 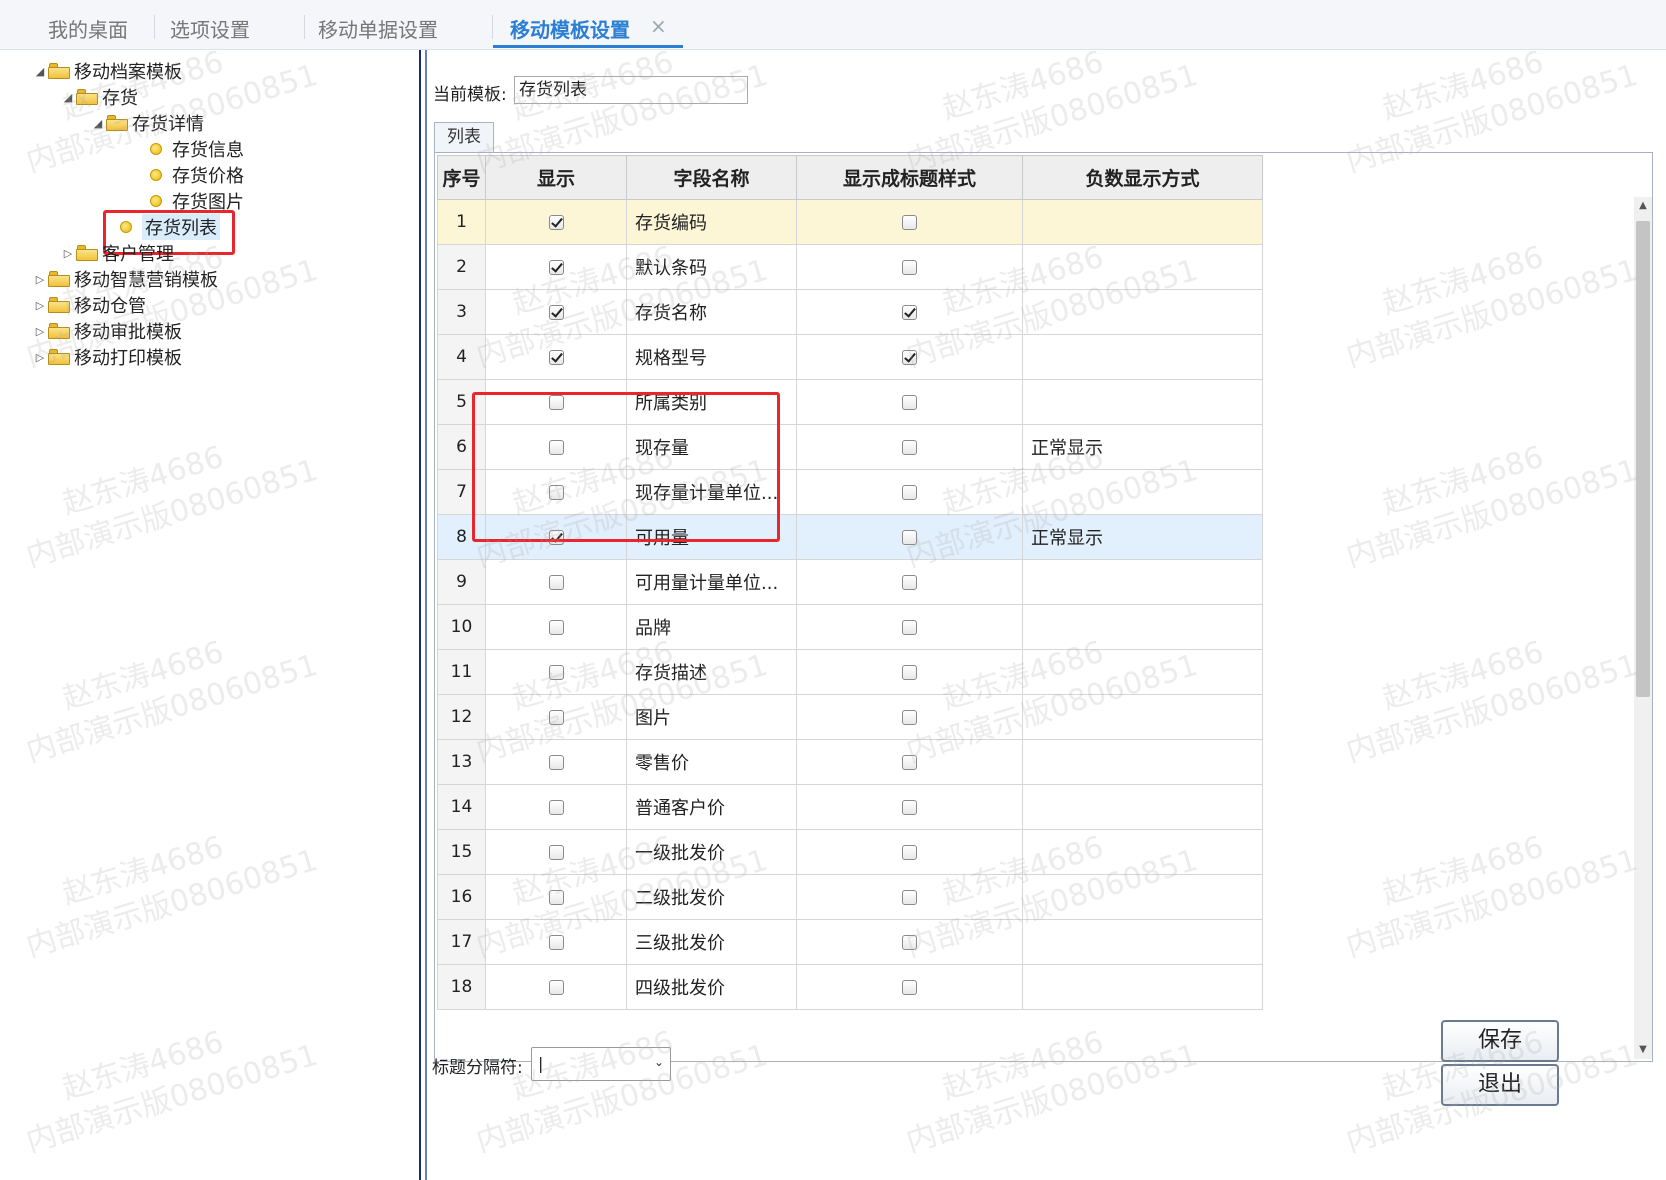 What do you see at coordinates (711, 942) in the screenshot?
I see `field-name-cell: 三级批发价` at bounding box center [711, 942].